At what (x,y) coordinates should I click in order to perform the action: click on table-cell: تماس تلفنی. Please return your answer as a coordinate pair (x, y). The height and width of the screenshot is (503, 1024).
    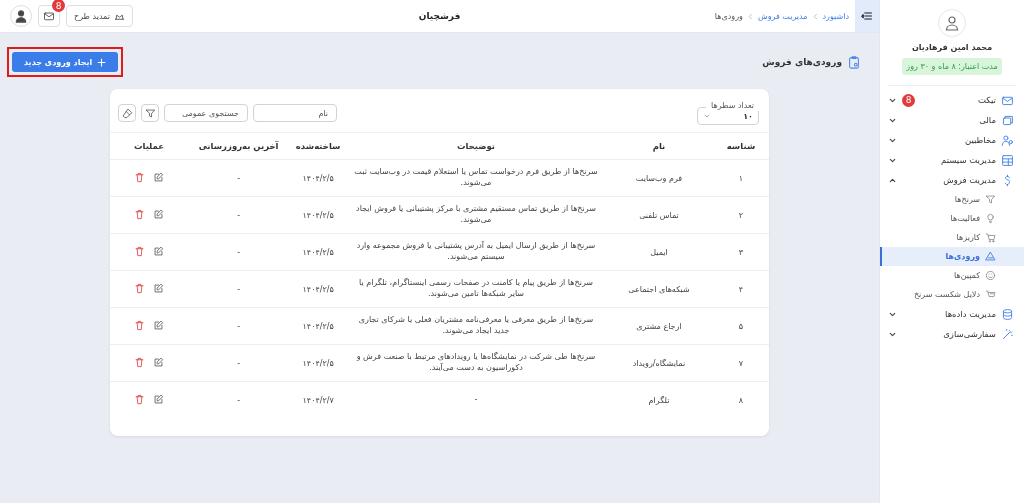
    Looking at the image, I should click on (659, 215).